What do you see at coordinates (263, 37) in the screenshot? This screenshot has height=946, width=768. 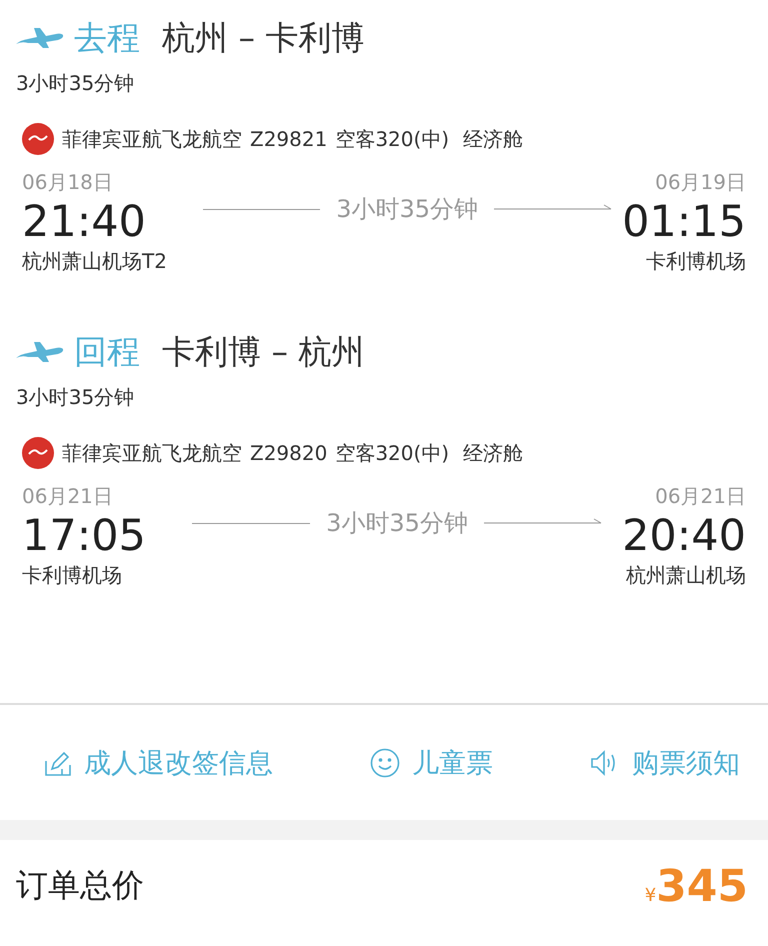 I see `route-title: 杭州 – 卡利博` at bounding box center [263, 37].